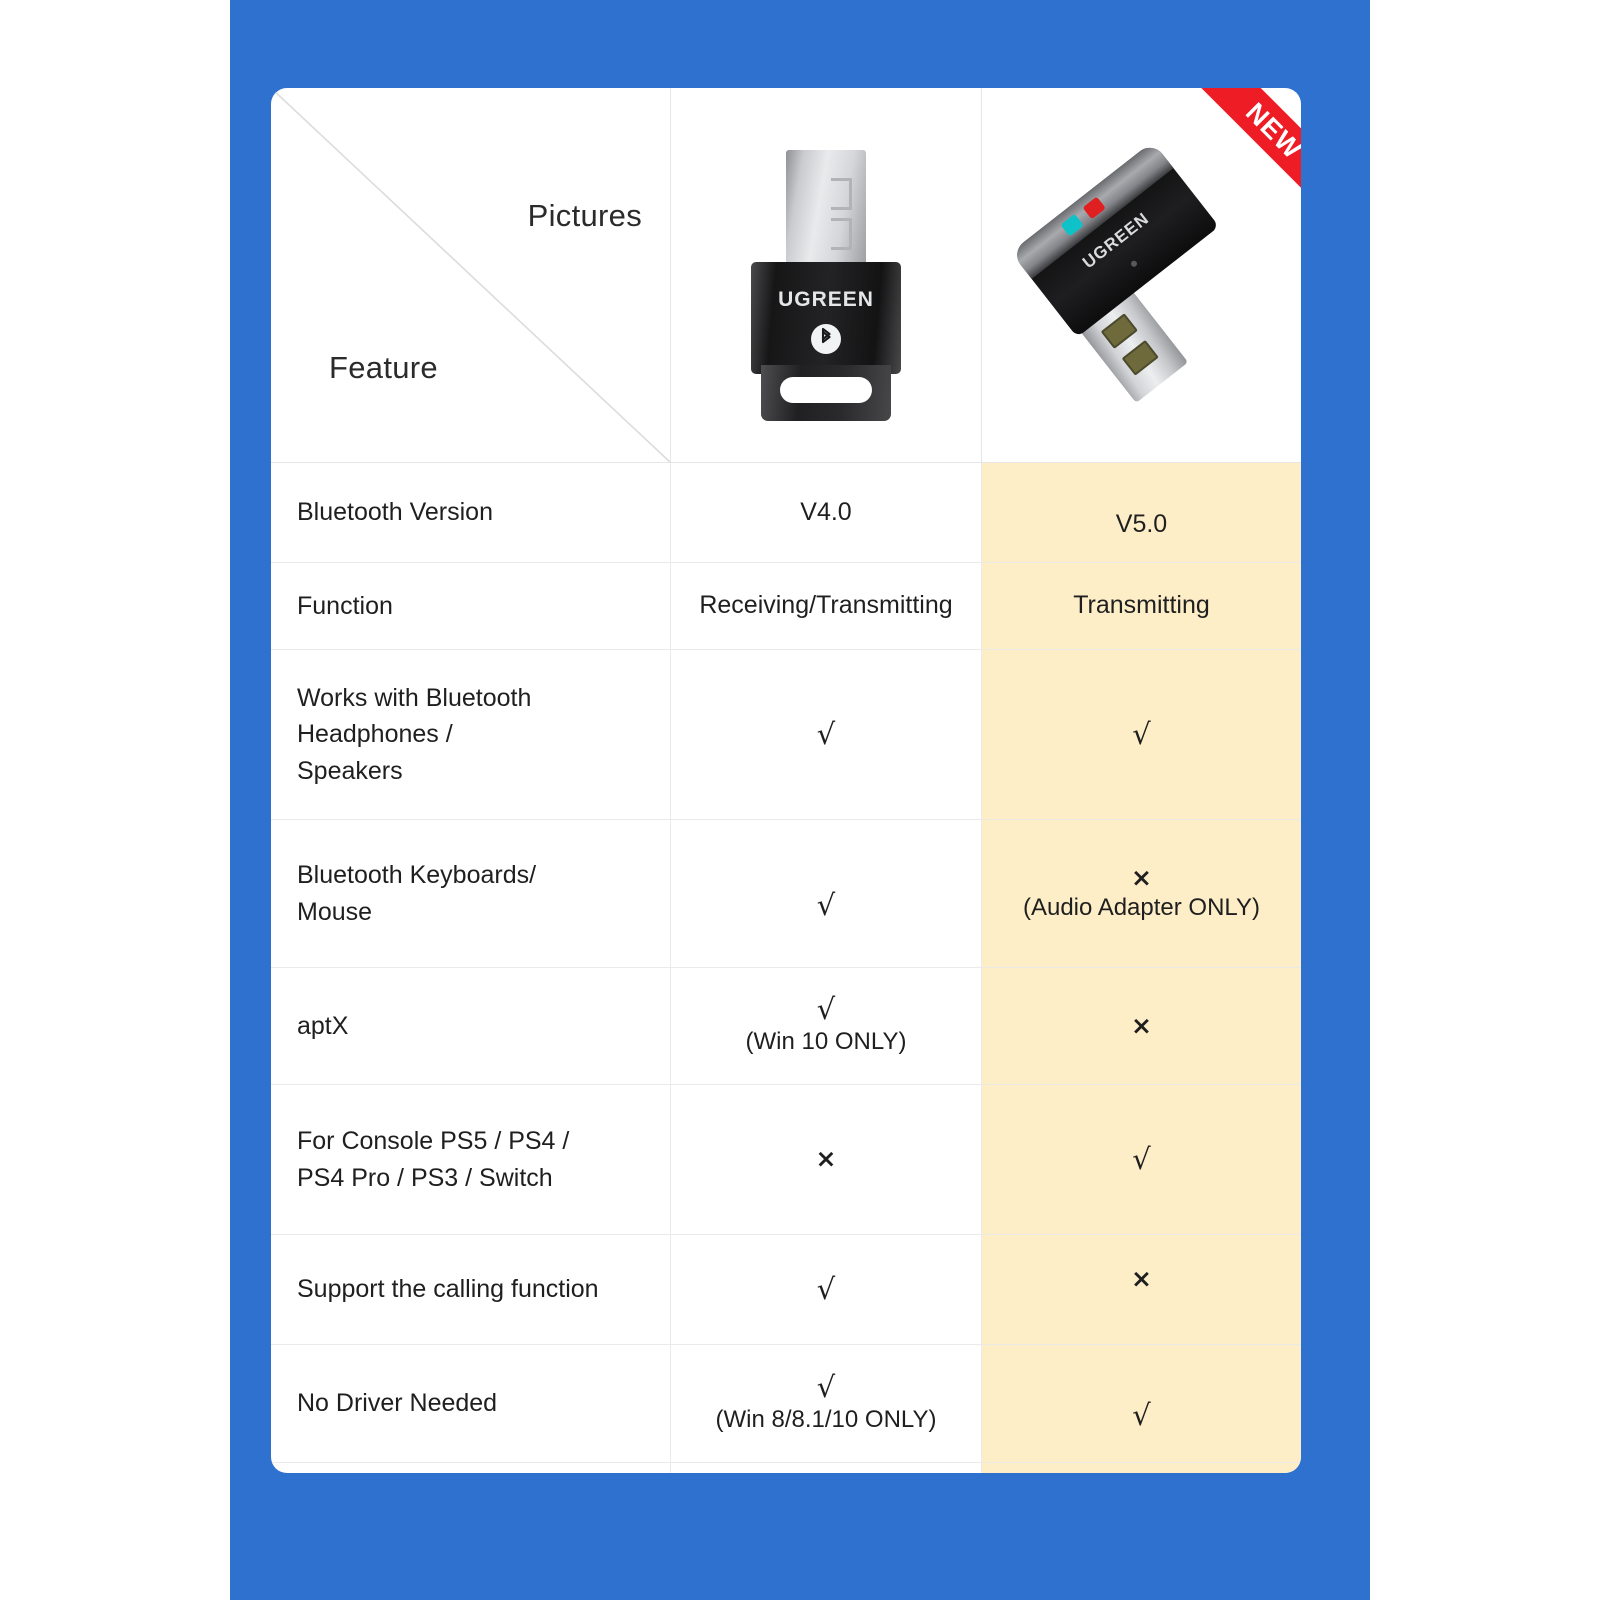 This screenshot has height=1600, width=1600. What do you see at coordinates (1141, 908) in the screenshot?
I see `value-note: (Audio Adapter ONLY)` at bounding box center [1141, 908].